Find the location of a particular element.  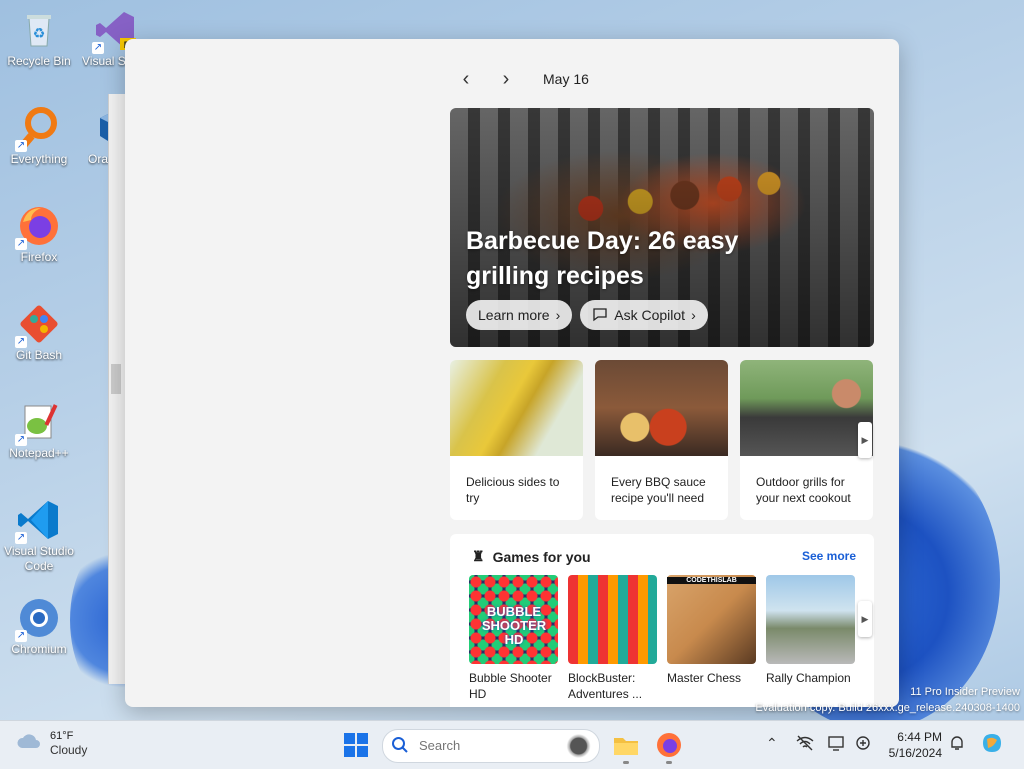

story-caption: Every BBQ sauce recipe you'll need is located at coordinates (658, 490).